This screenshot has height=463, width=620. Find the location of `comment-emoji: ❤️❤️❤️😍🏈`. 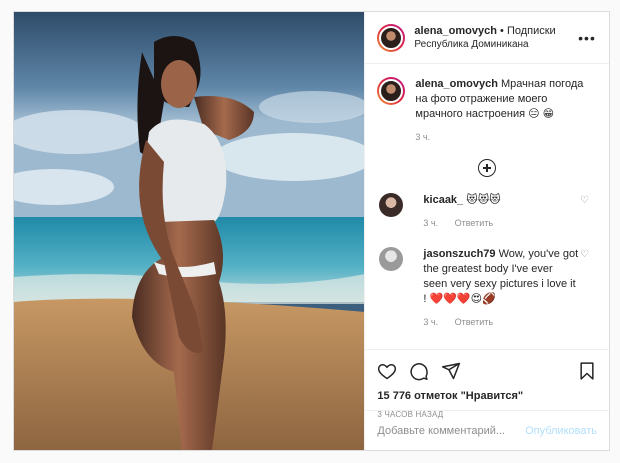

comment-emoji: ❤️❤️❤️😍🏈 is located at coordinates (462, 299).